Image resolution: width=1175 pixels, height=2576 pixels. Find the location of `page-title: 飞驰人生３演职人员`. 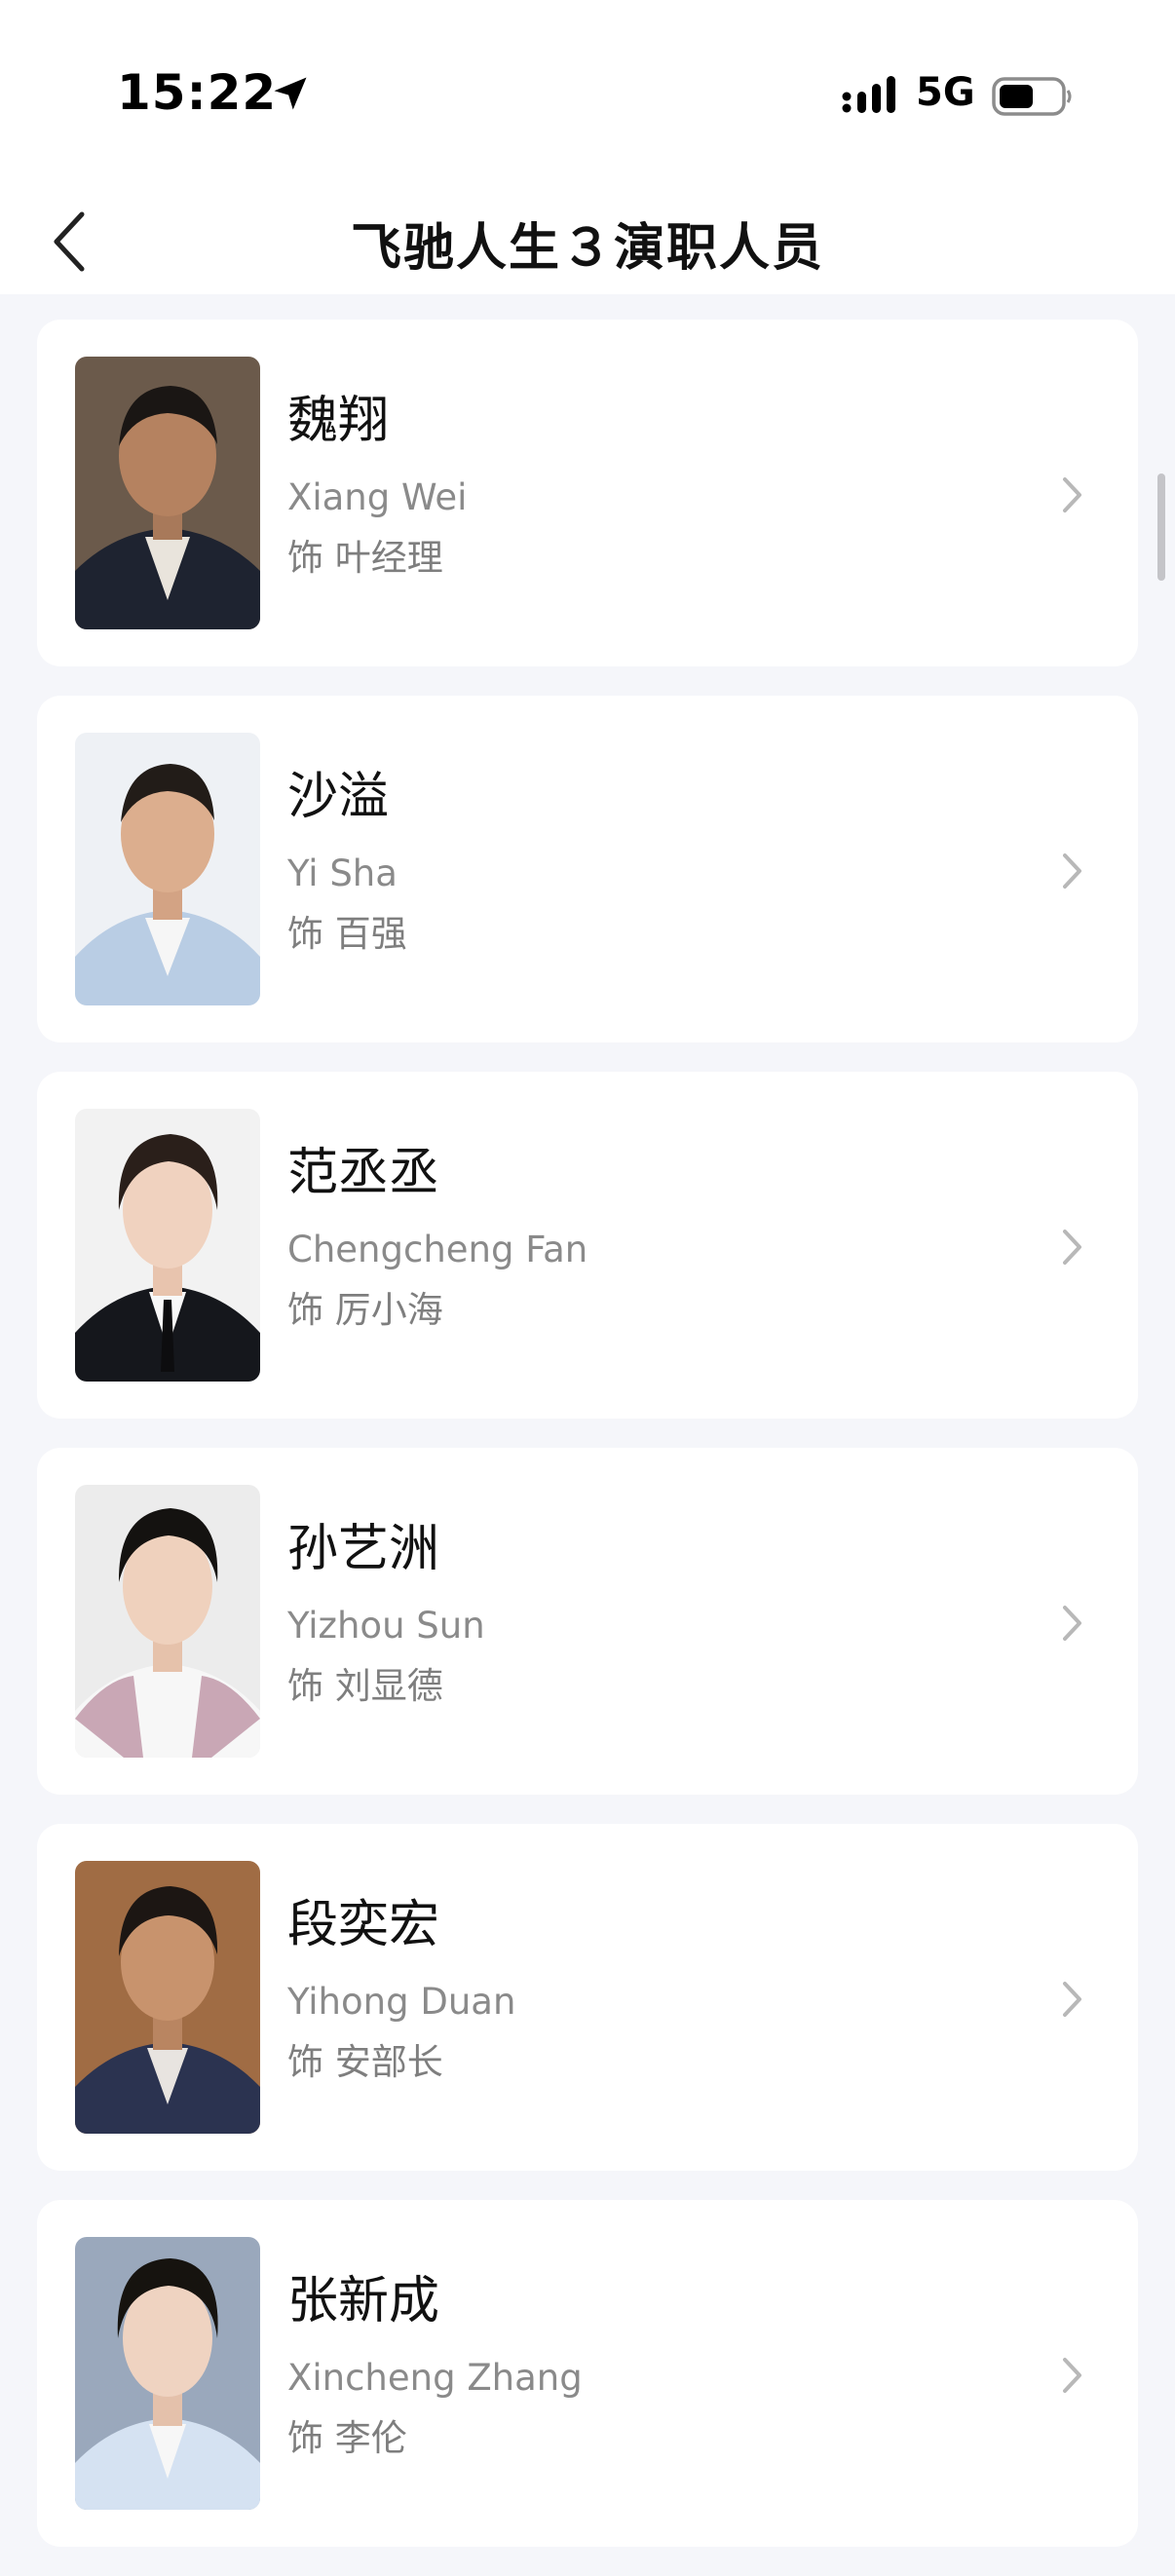

page-title: 飞驰人生３演职人员 is located at coordinates (587, 248).